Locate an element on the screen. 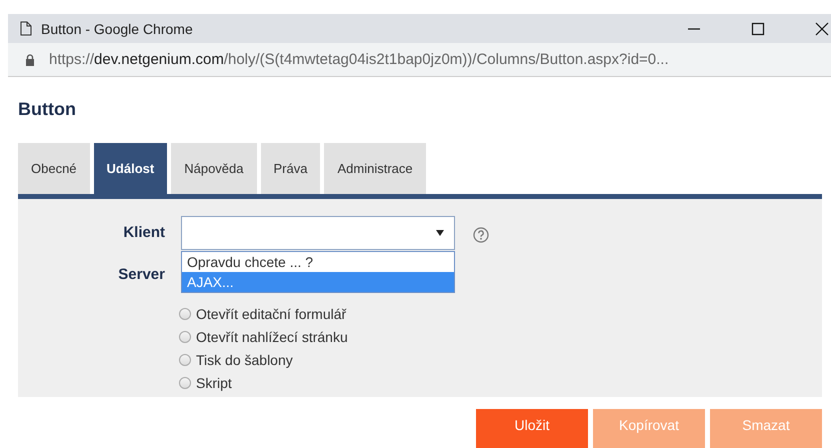  radio-label: Tisk do šablony is located at coordinates (244, 360).